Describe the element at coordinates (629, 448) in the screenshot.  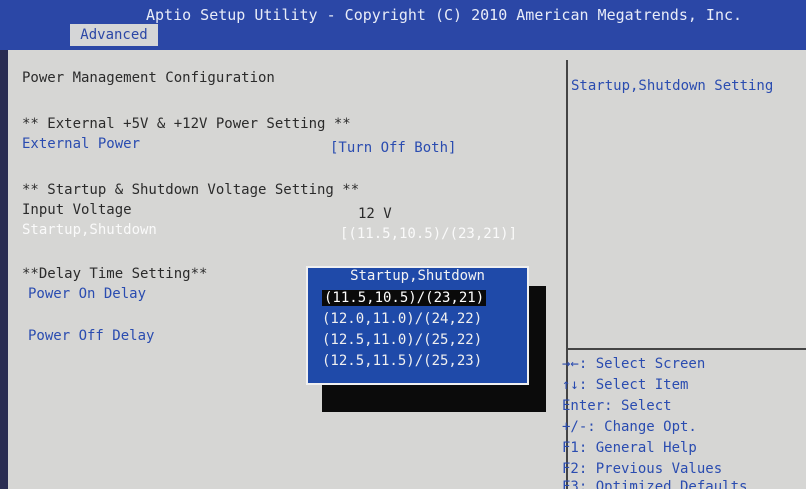
I see `key-hint-general-help: F1: General Help` at that location.